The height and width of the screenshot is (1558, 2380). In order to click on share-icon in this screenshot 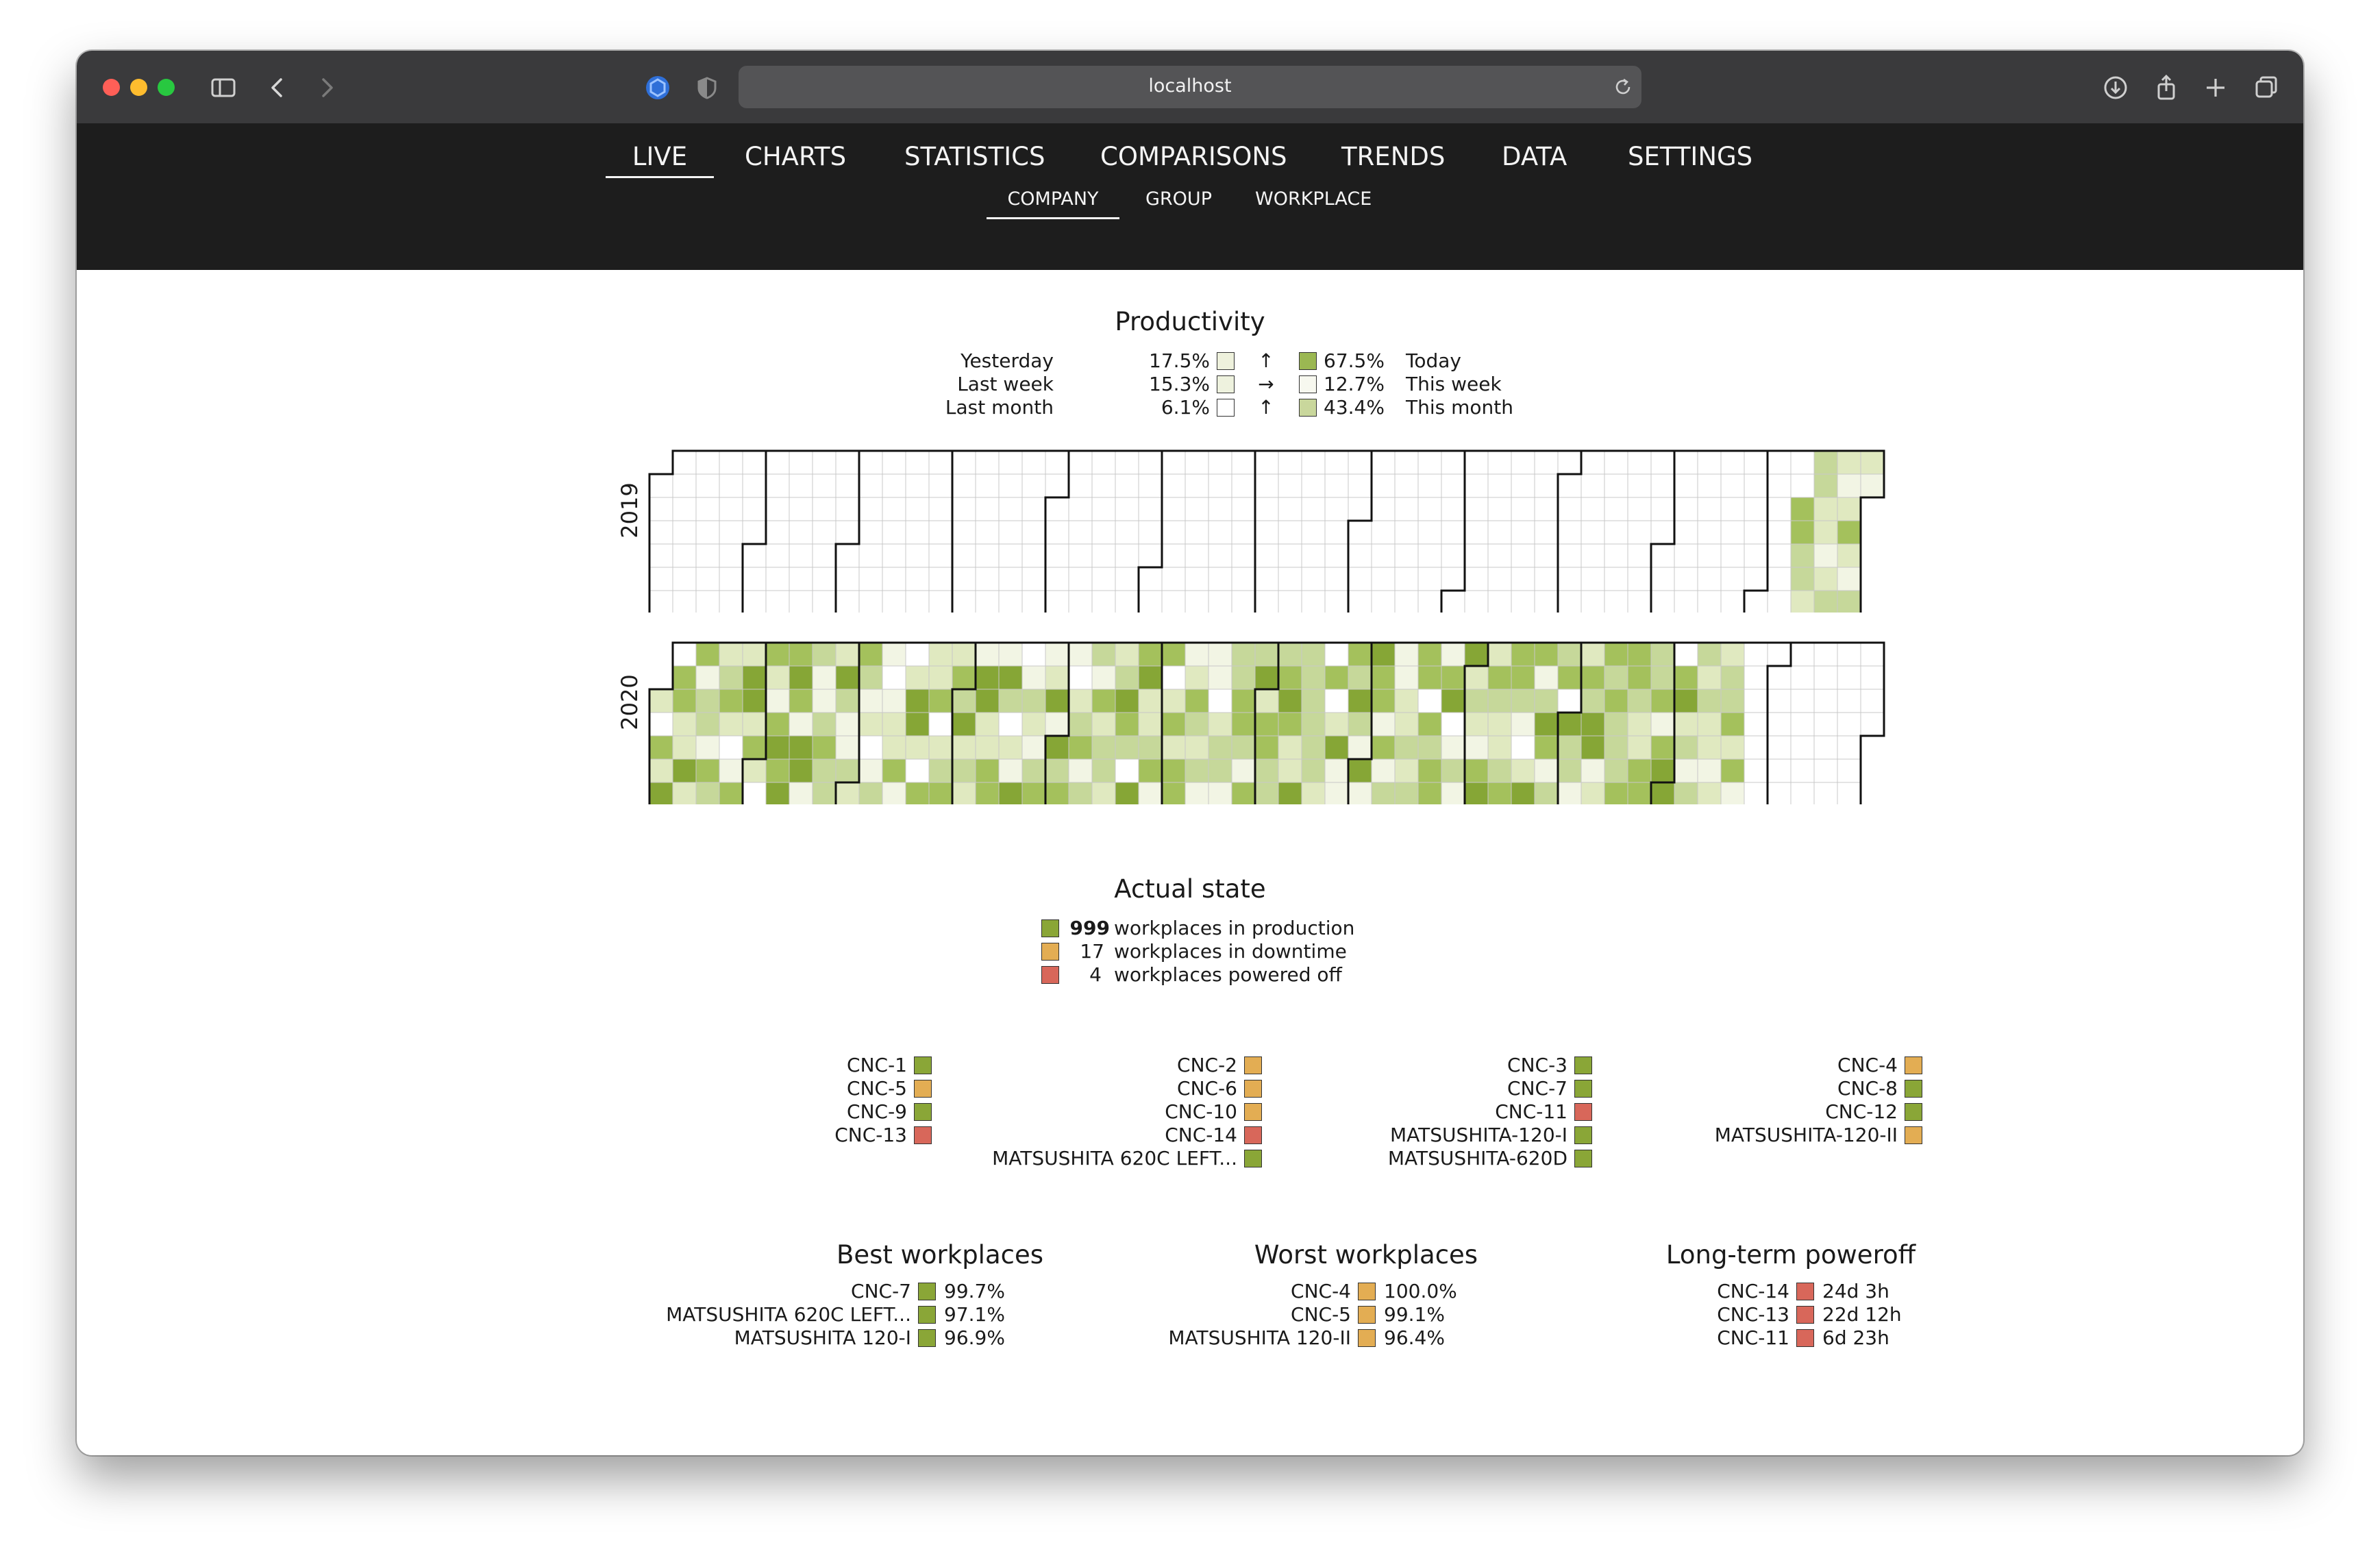, I will do `click(2166, 88)`.